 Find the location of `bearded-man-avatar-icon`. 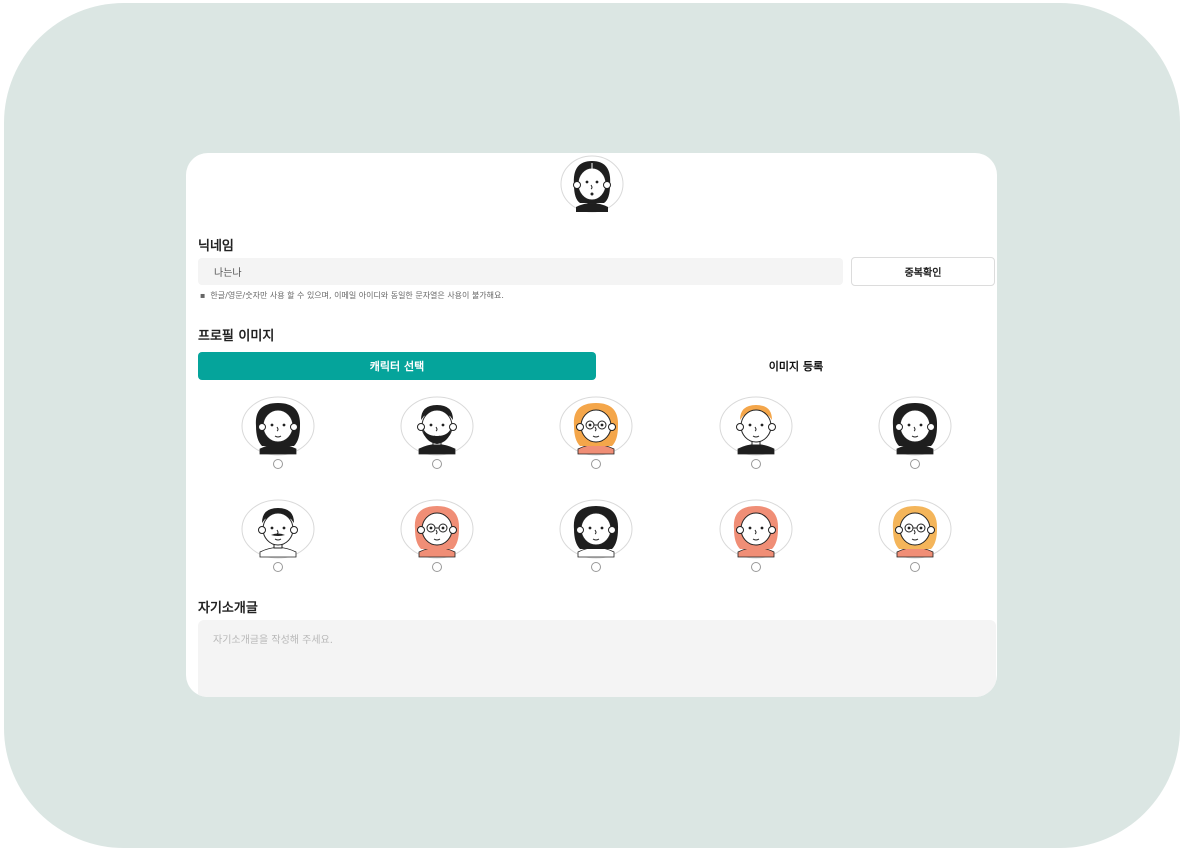

bearded-man-avatar-icon is located at coordinates (437, 426).